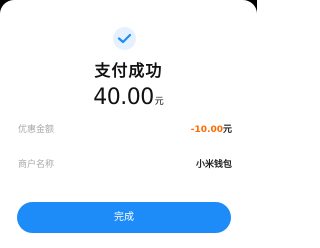 The width and height of the screenshot is (320, 248). Describe the element at coordinates (213, 165) in the screenshot. I see `merchant-value: 小米钱包` at that location.